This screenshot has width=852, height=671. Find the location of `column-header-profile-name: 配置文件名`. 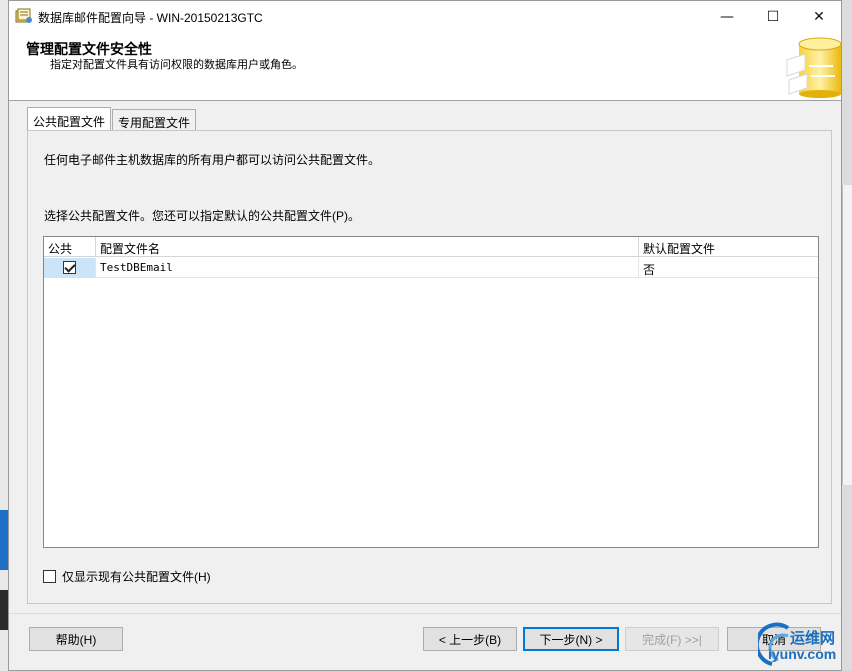

column-header-profile-name: 配置文件名 is located at coordinates (367, 247).